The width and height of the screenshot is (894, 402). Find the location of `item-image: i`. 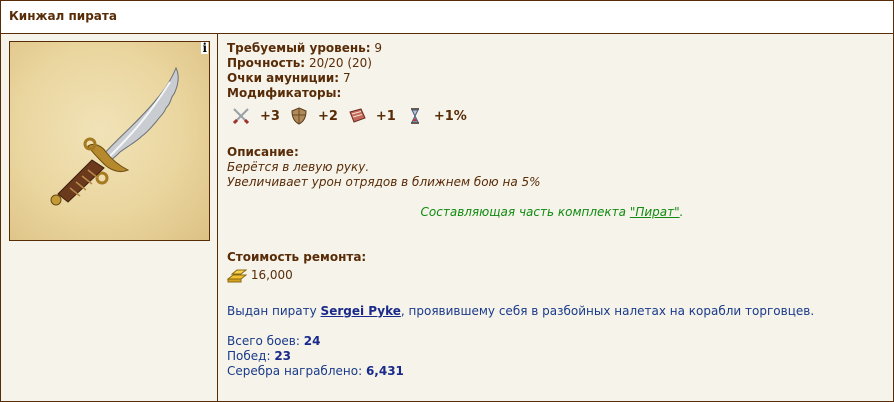

item-image: i is located at coordinates (109, 141).